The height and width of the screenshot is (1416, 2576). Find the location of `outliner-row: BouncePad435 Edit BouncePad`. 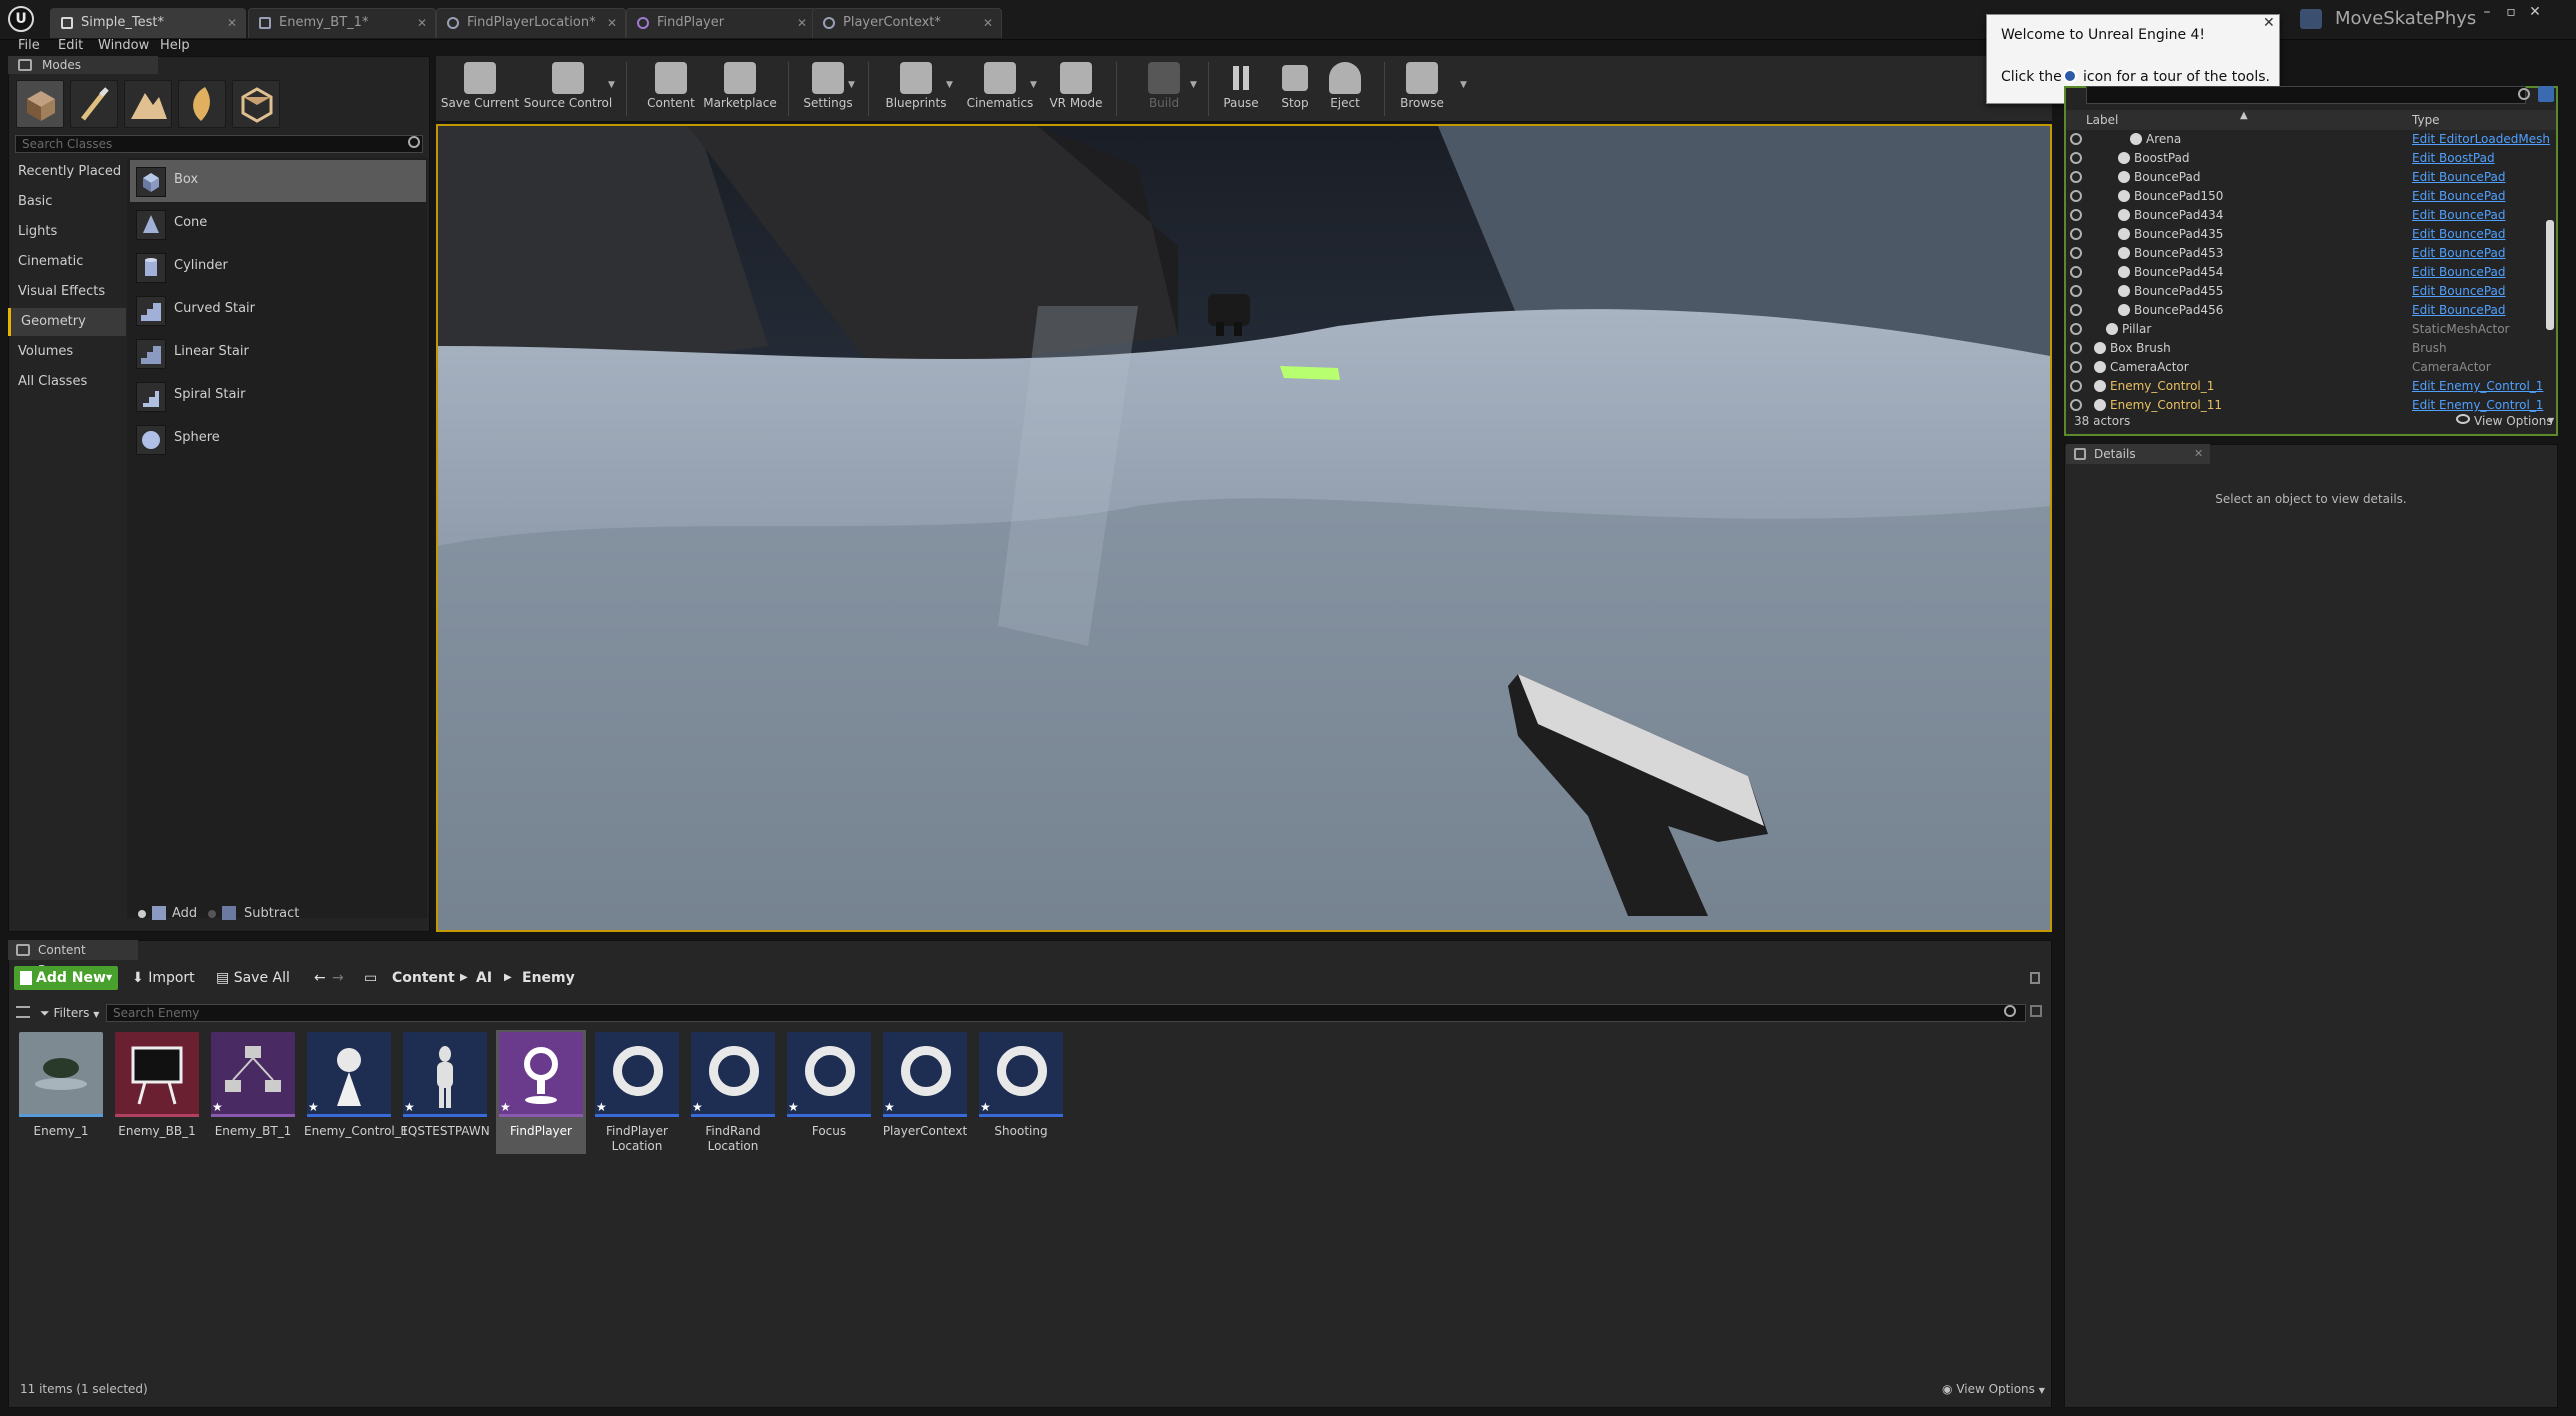

outliner-row: BouncePad435 Edit BouncePad is located at coordinates (2308, 234).